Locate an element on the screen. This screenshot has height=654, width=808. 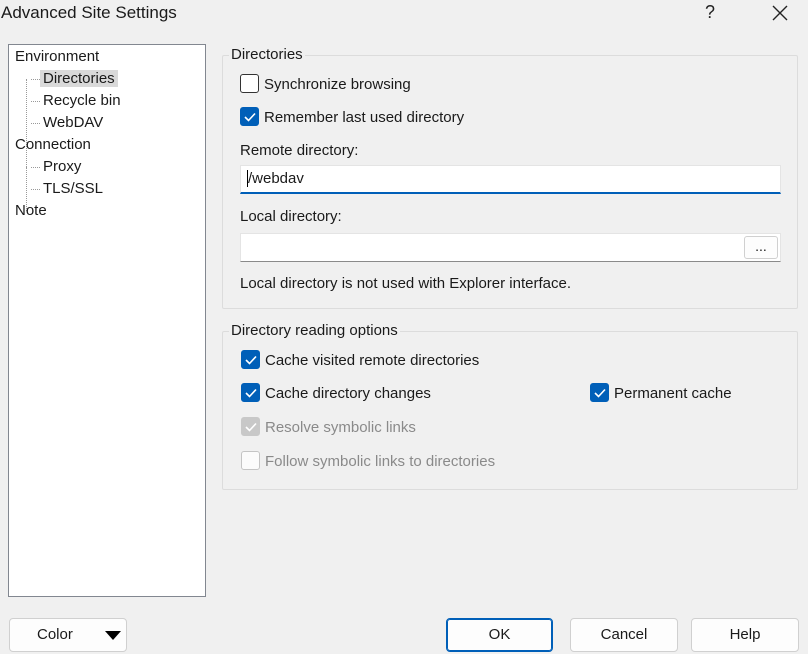
tree-item-recycle-bin: Recycle bin is located at coordinates (77, 100).